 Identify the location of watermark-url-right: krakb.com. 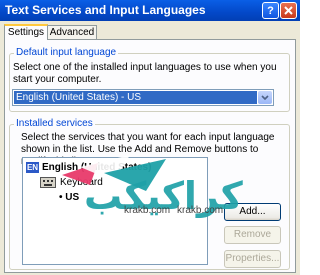
(200, 210).